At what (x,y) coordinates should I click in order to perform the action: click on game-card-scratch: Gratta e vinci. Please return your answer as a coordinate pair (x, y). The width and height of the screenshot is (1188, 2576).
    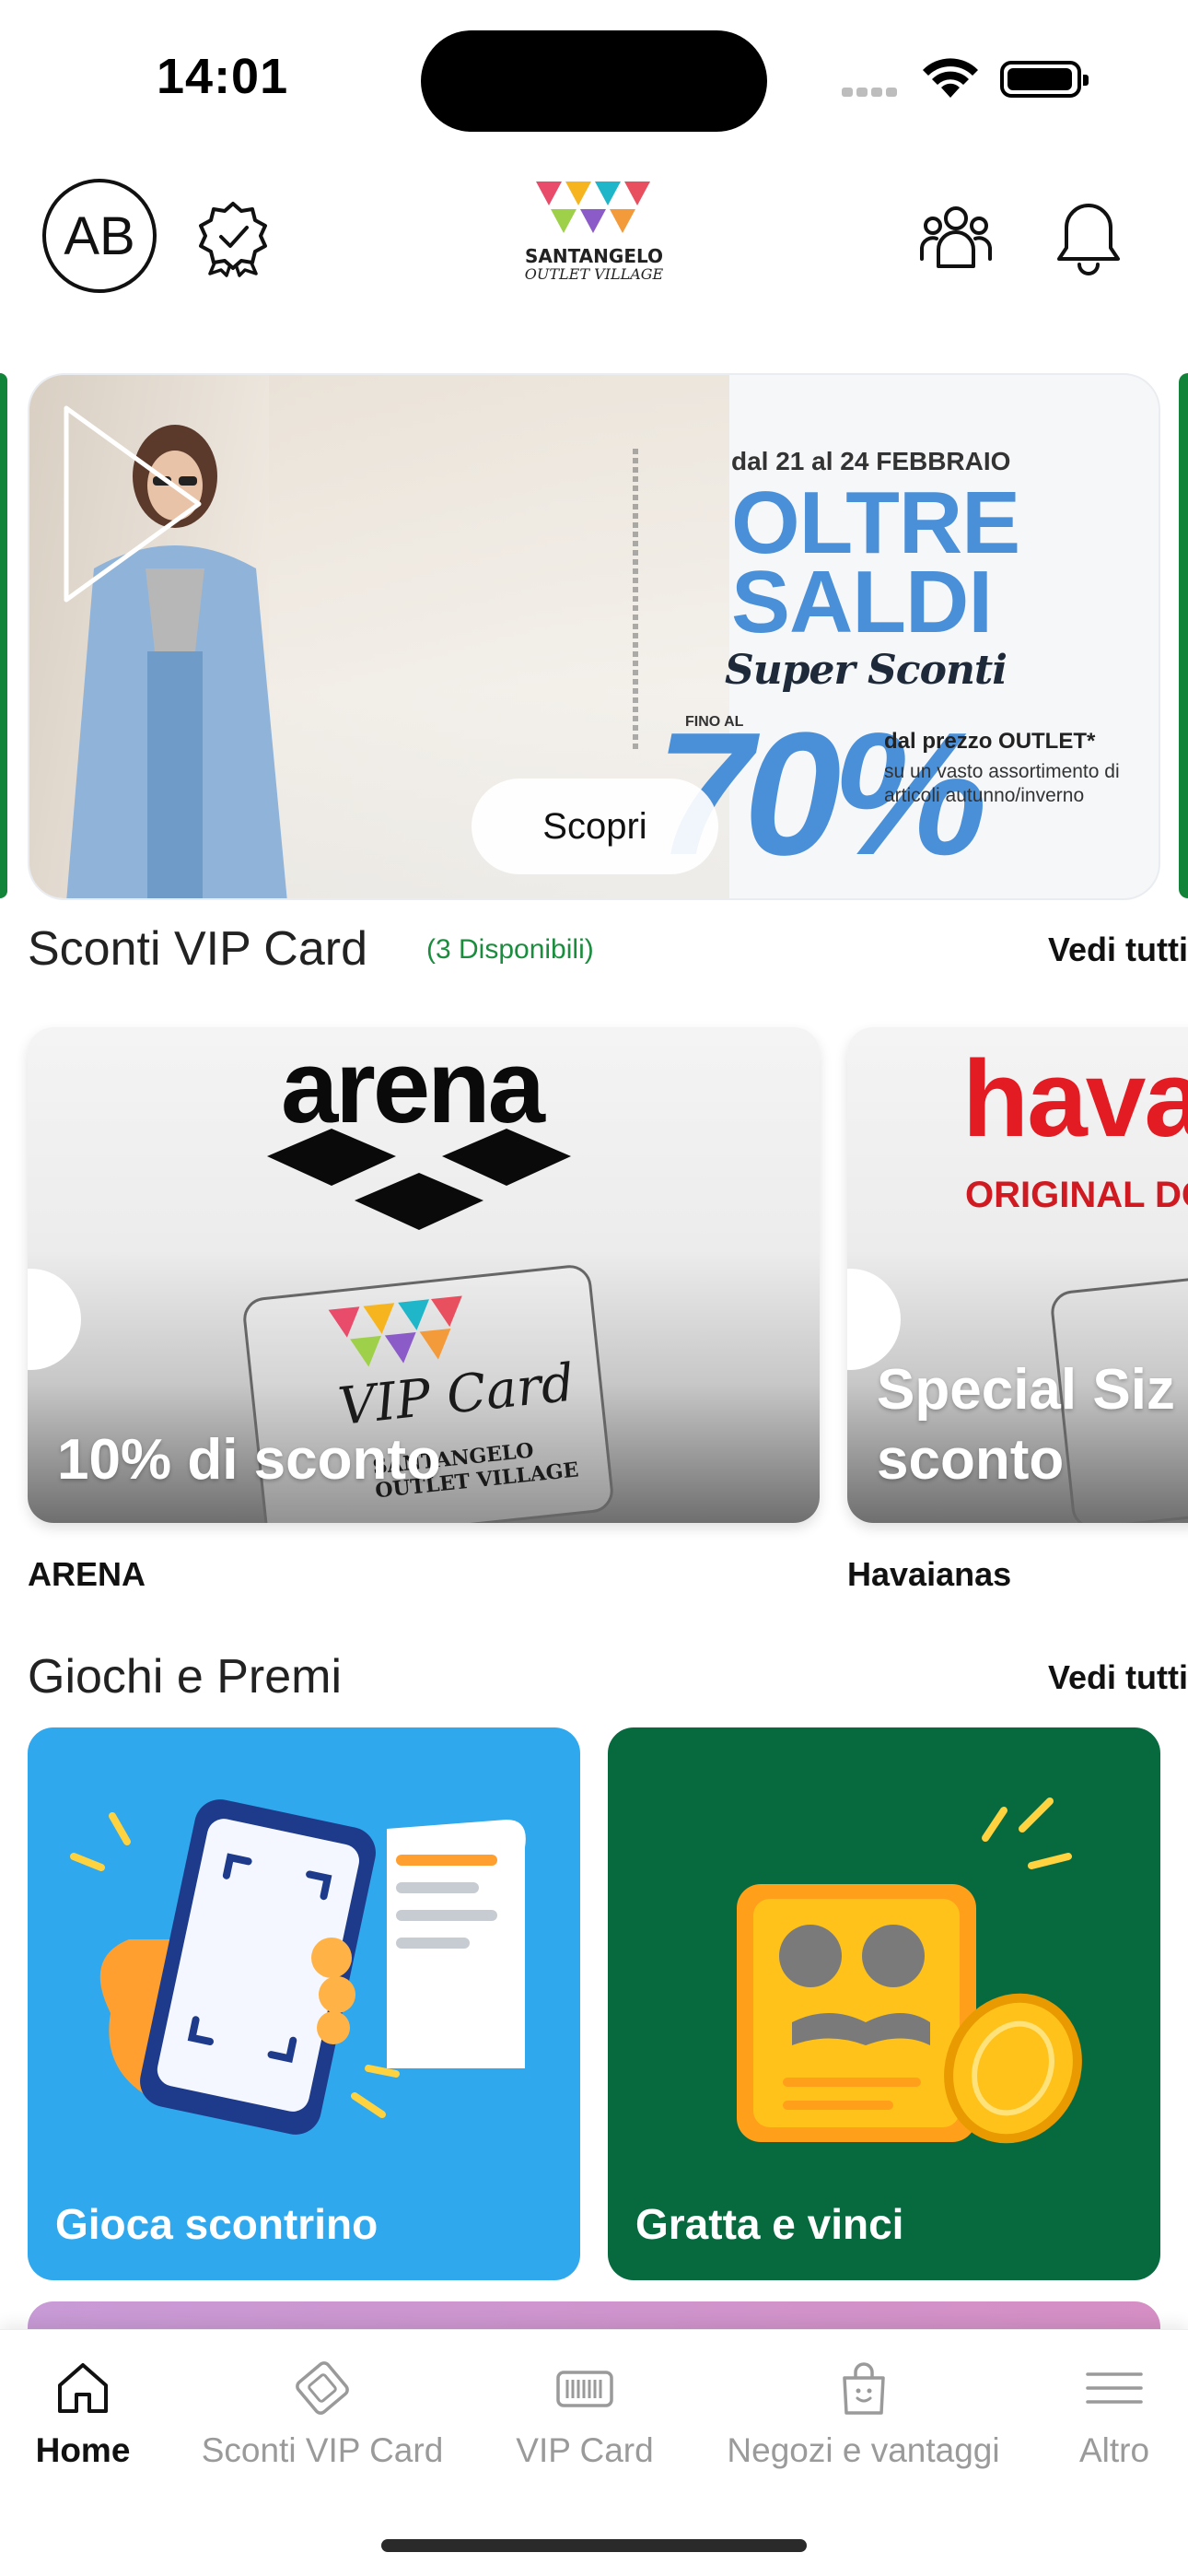
    Looking at the image, I should click on (884, 2003).